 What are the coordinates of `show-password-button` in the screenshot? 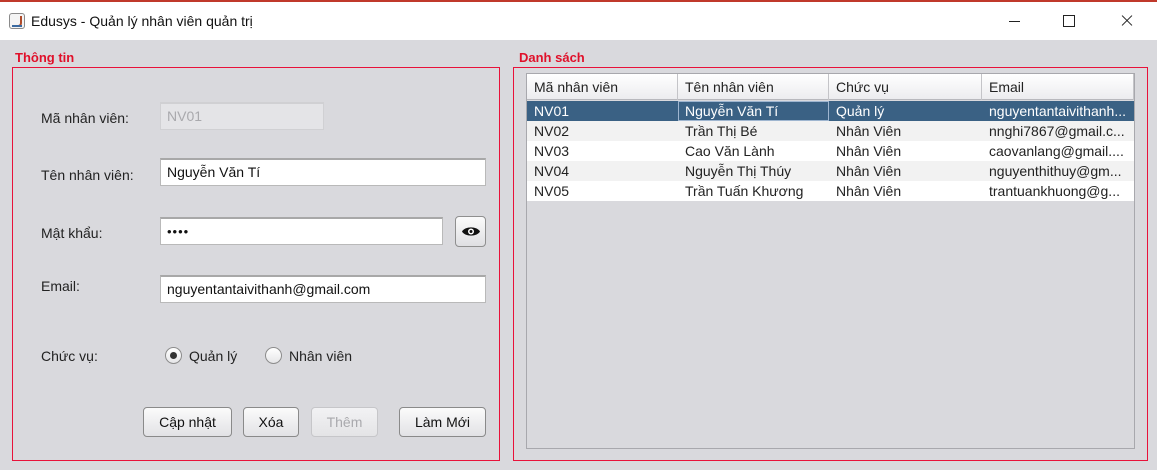 It's located at (470, 231).